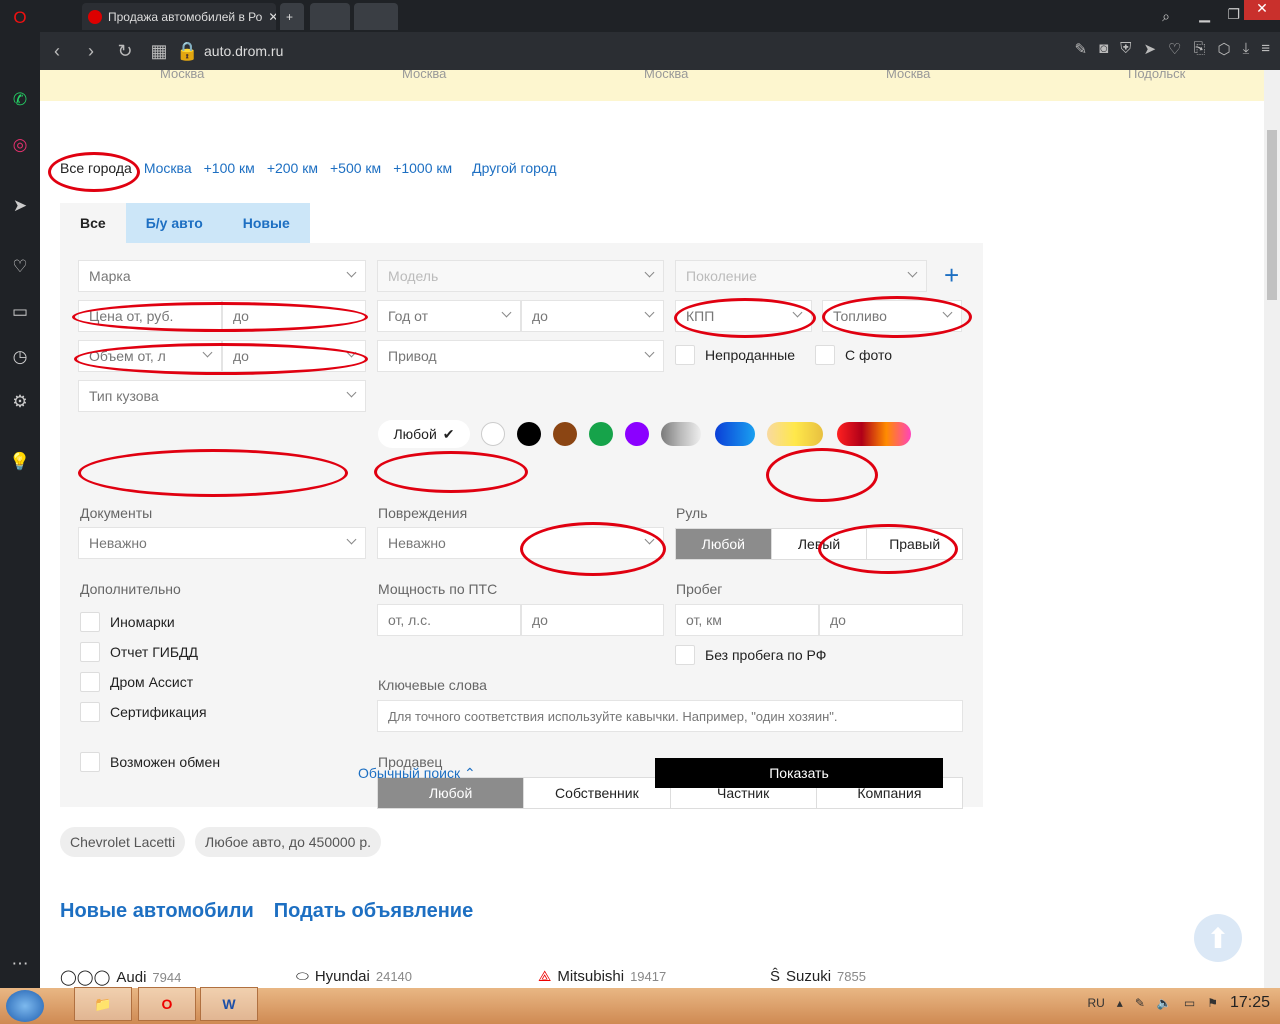 This screenshot has height=1024, width=1280. Describe the element at coordinates (20, 402) in the screenshot. I see `gear-icon: ⚙` at that location.